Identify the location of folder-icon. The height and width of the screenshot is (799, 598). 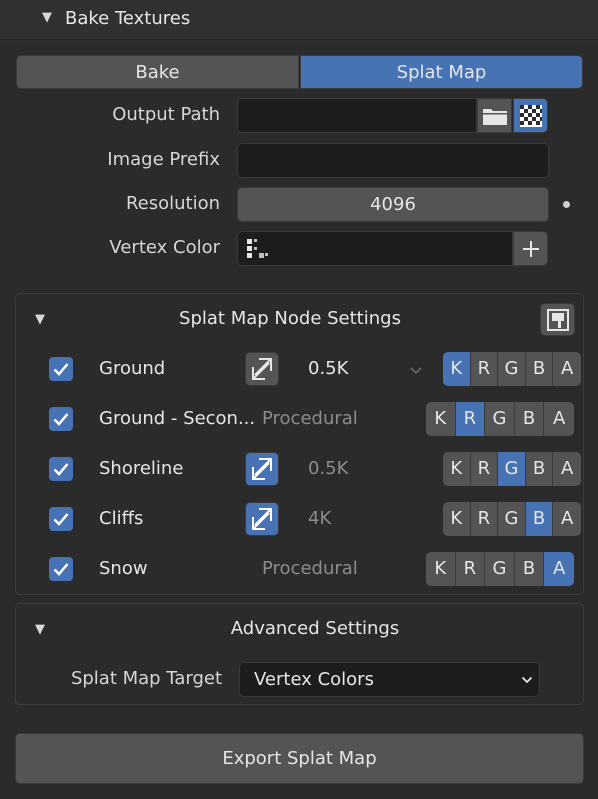
(494, 116).